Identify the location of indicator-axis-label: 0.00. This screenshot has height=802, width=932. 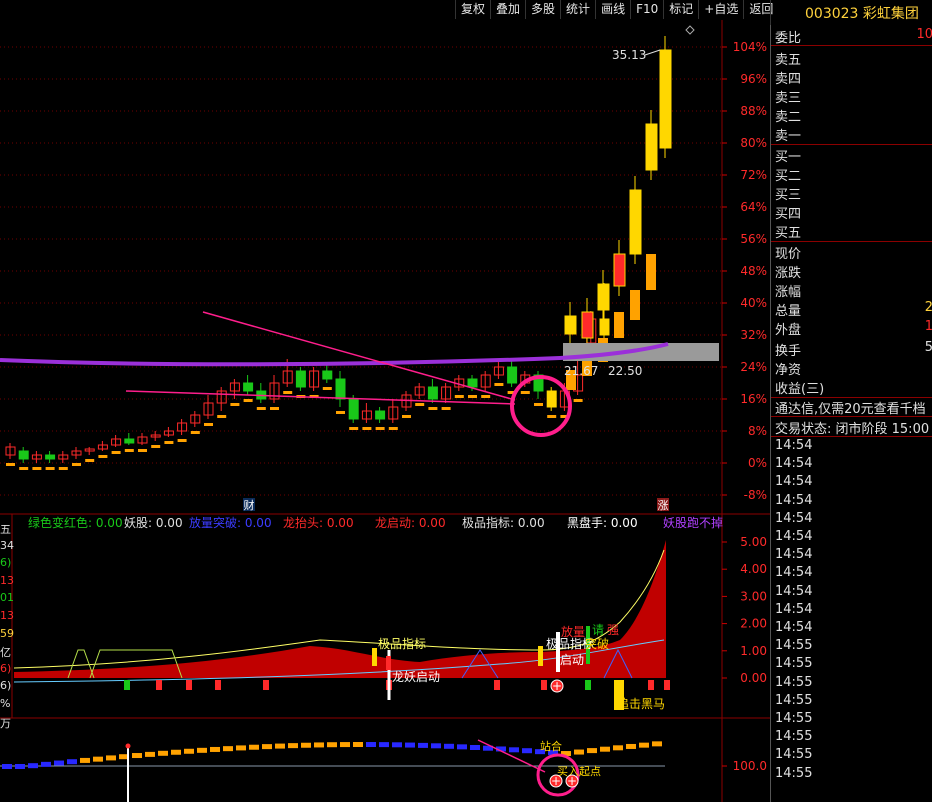
(753, 678).